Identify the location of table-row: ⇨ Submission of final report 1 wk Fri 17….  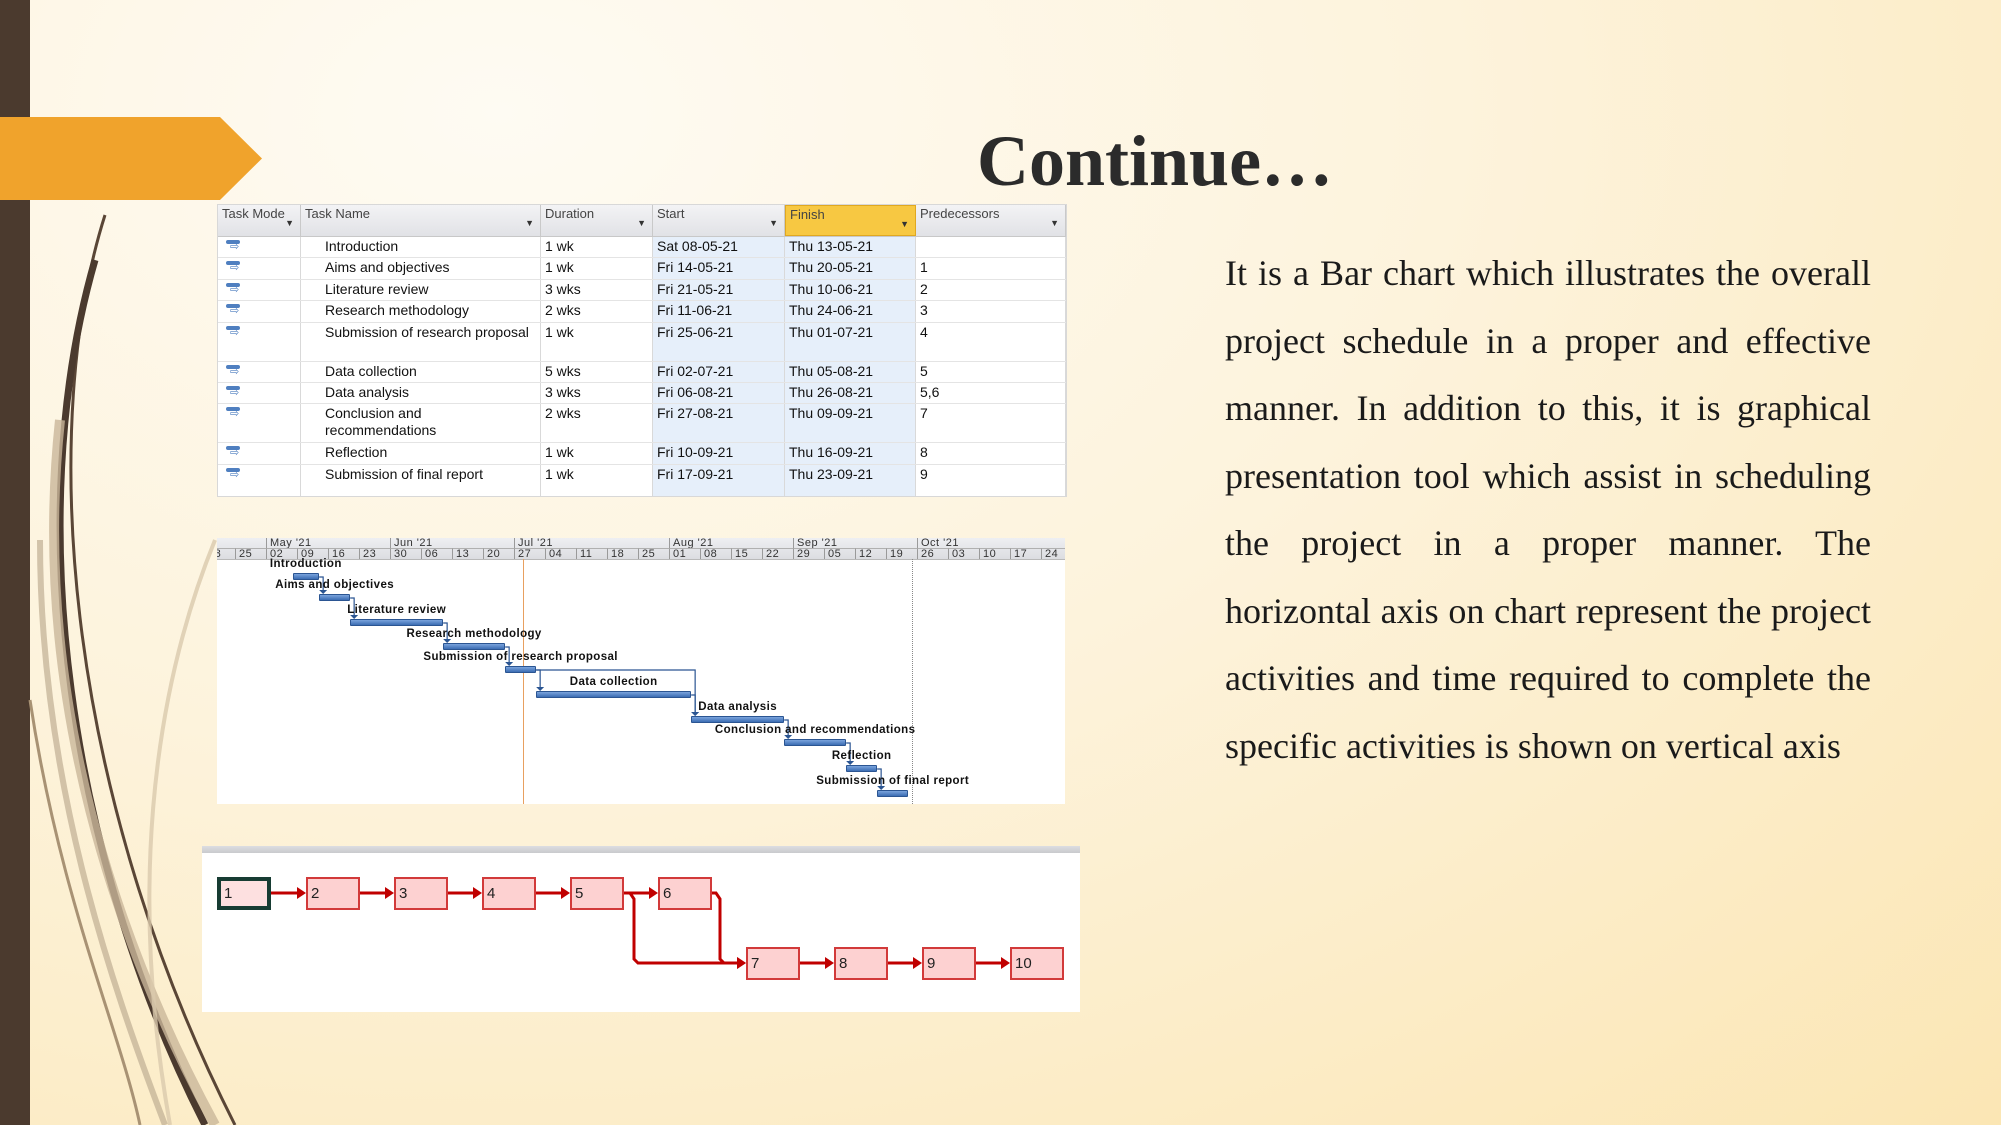
(642, 480).